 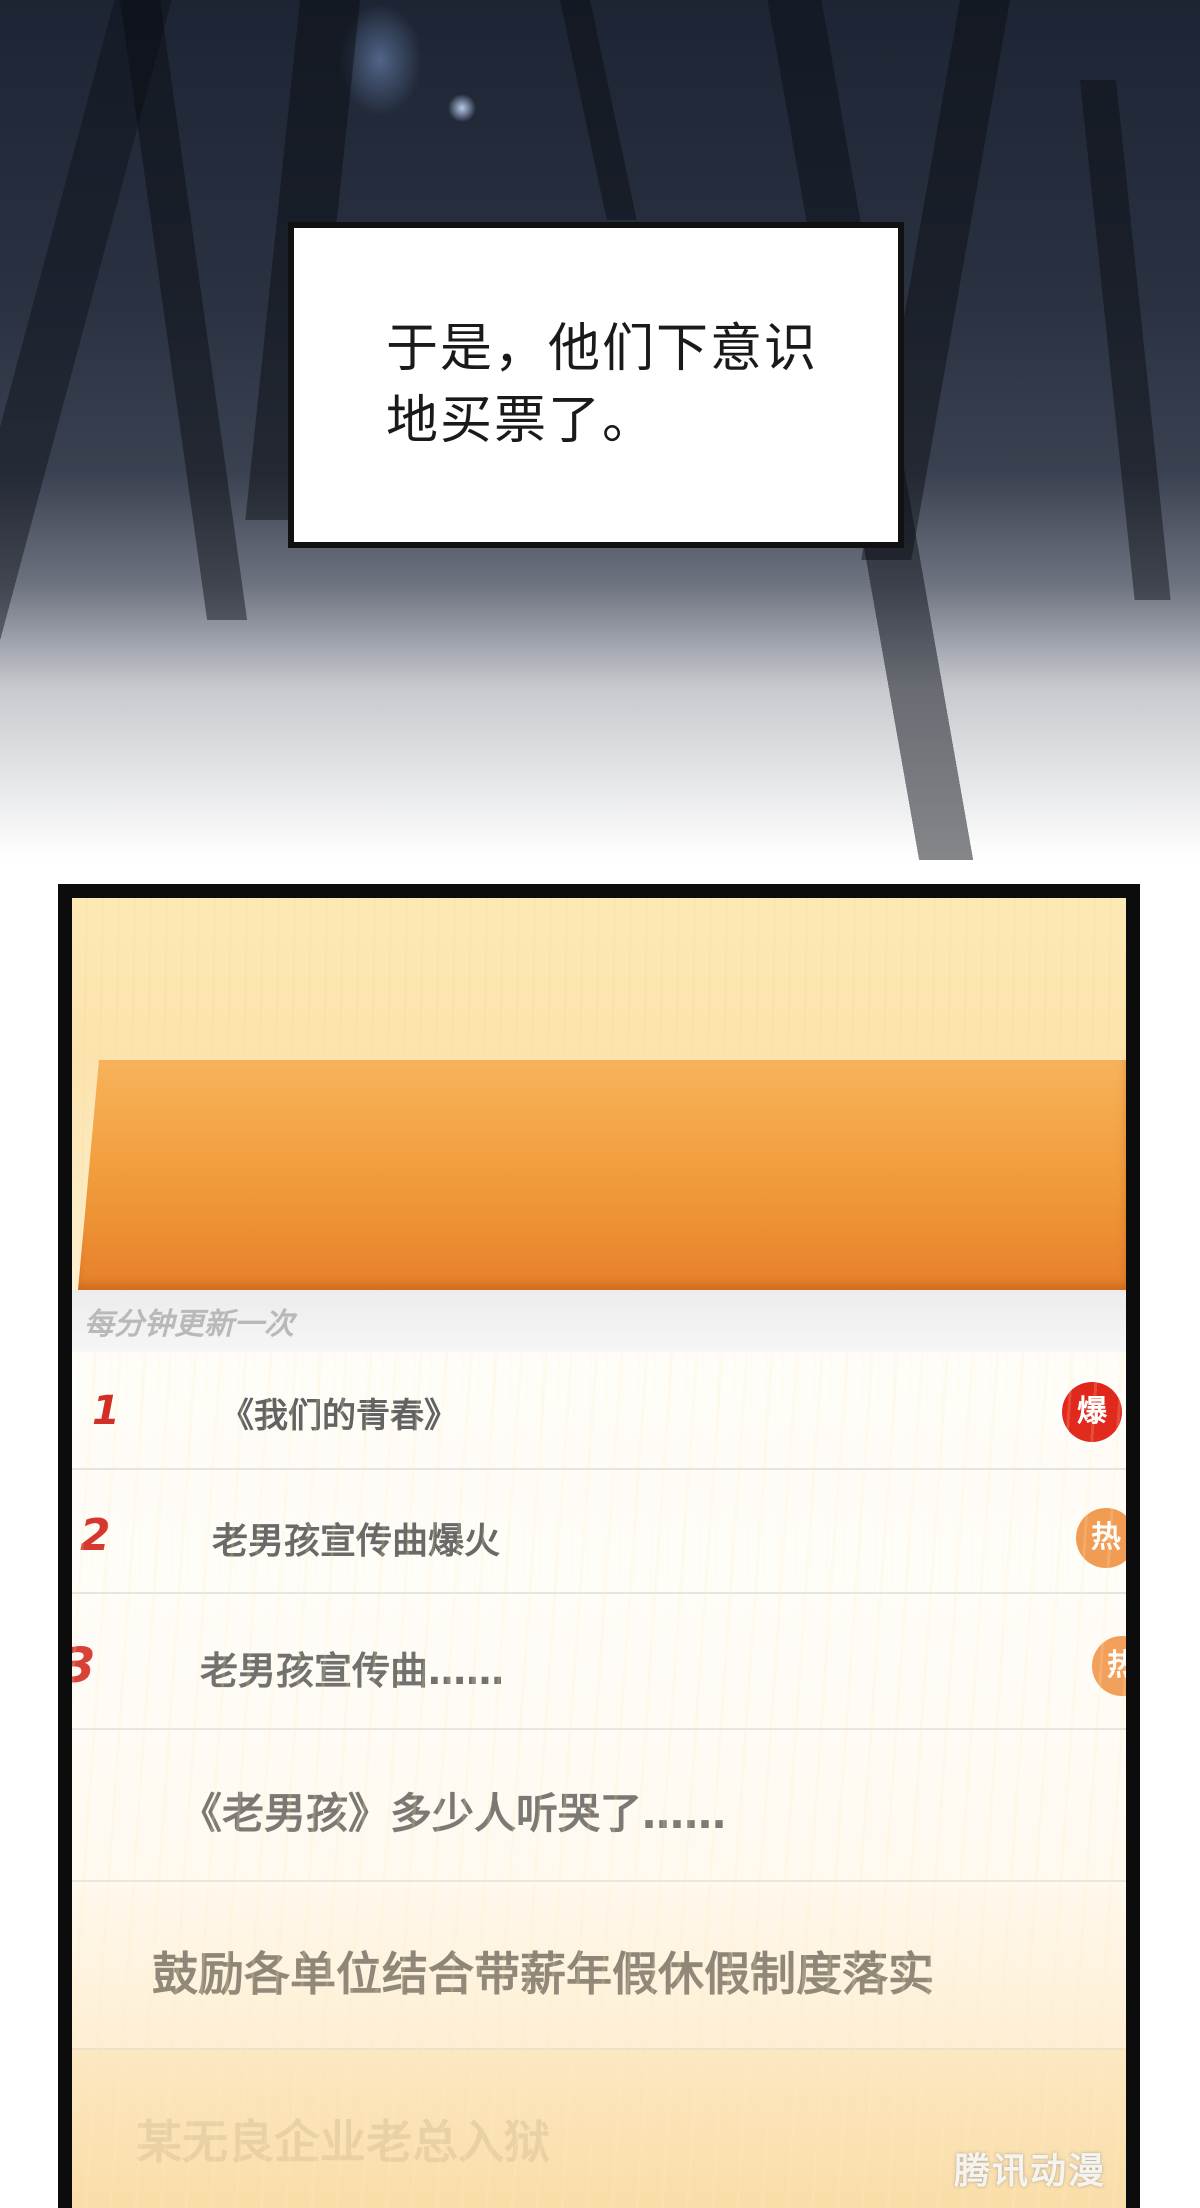 What do you see at coordinates (599, 1411) in the screenshot?
I see `hot-list-row: 1 《我们的青春》 爆` at bounding box center [599, 1411].